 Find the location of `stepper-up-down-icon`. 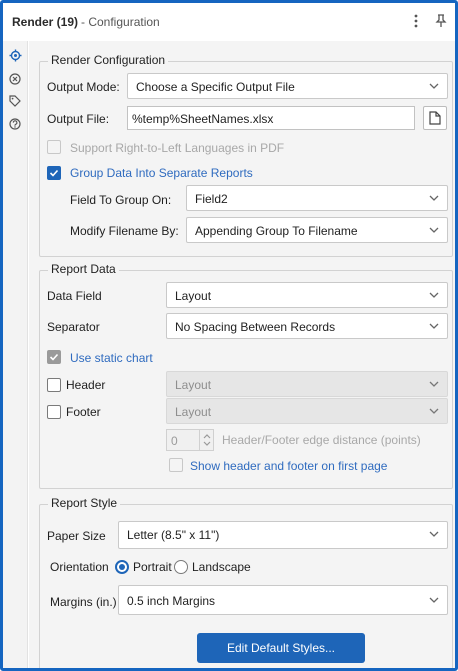

stepper-up-down-icon is located at coordinates (207, 440).